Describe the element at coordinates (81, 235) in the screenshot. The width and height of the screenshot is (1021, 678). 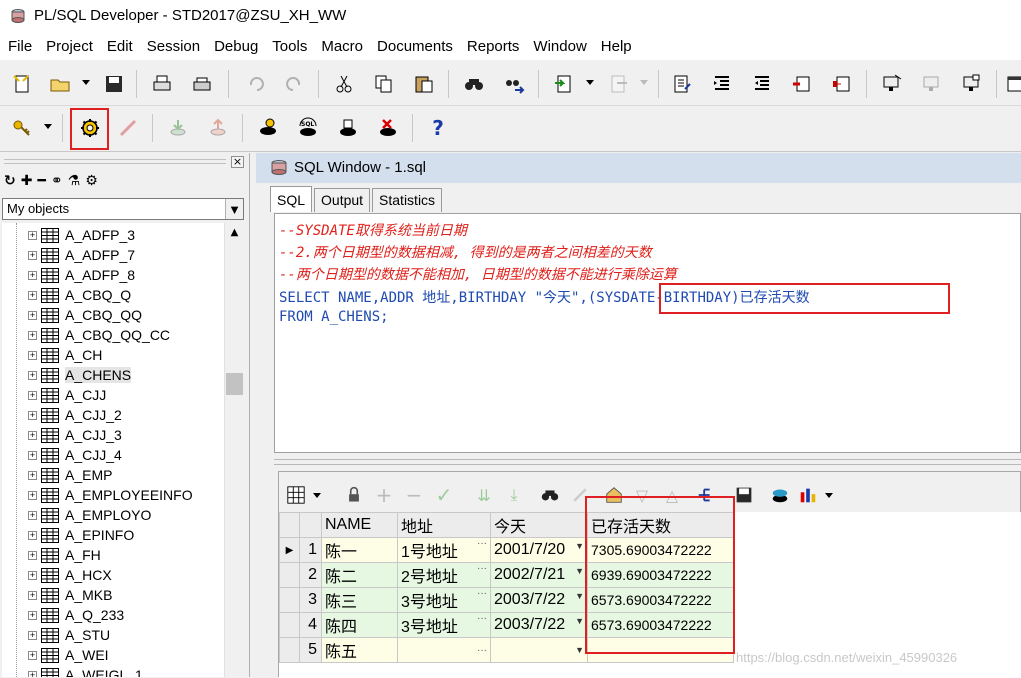
I see `tree-item: + A_ADFP_3` at that location.